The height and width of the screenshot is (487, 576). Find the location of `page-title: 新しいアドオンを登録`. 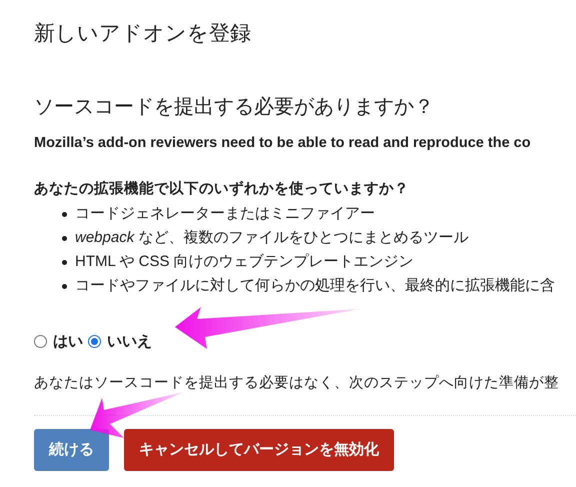

page-title: 新しいアドオンを登録 is located at coordinates (142, 34).